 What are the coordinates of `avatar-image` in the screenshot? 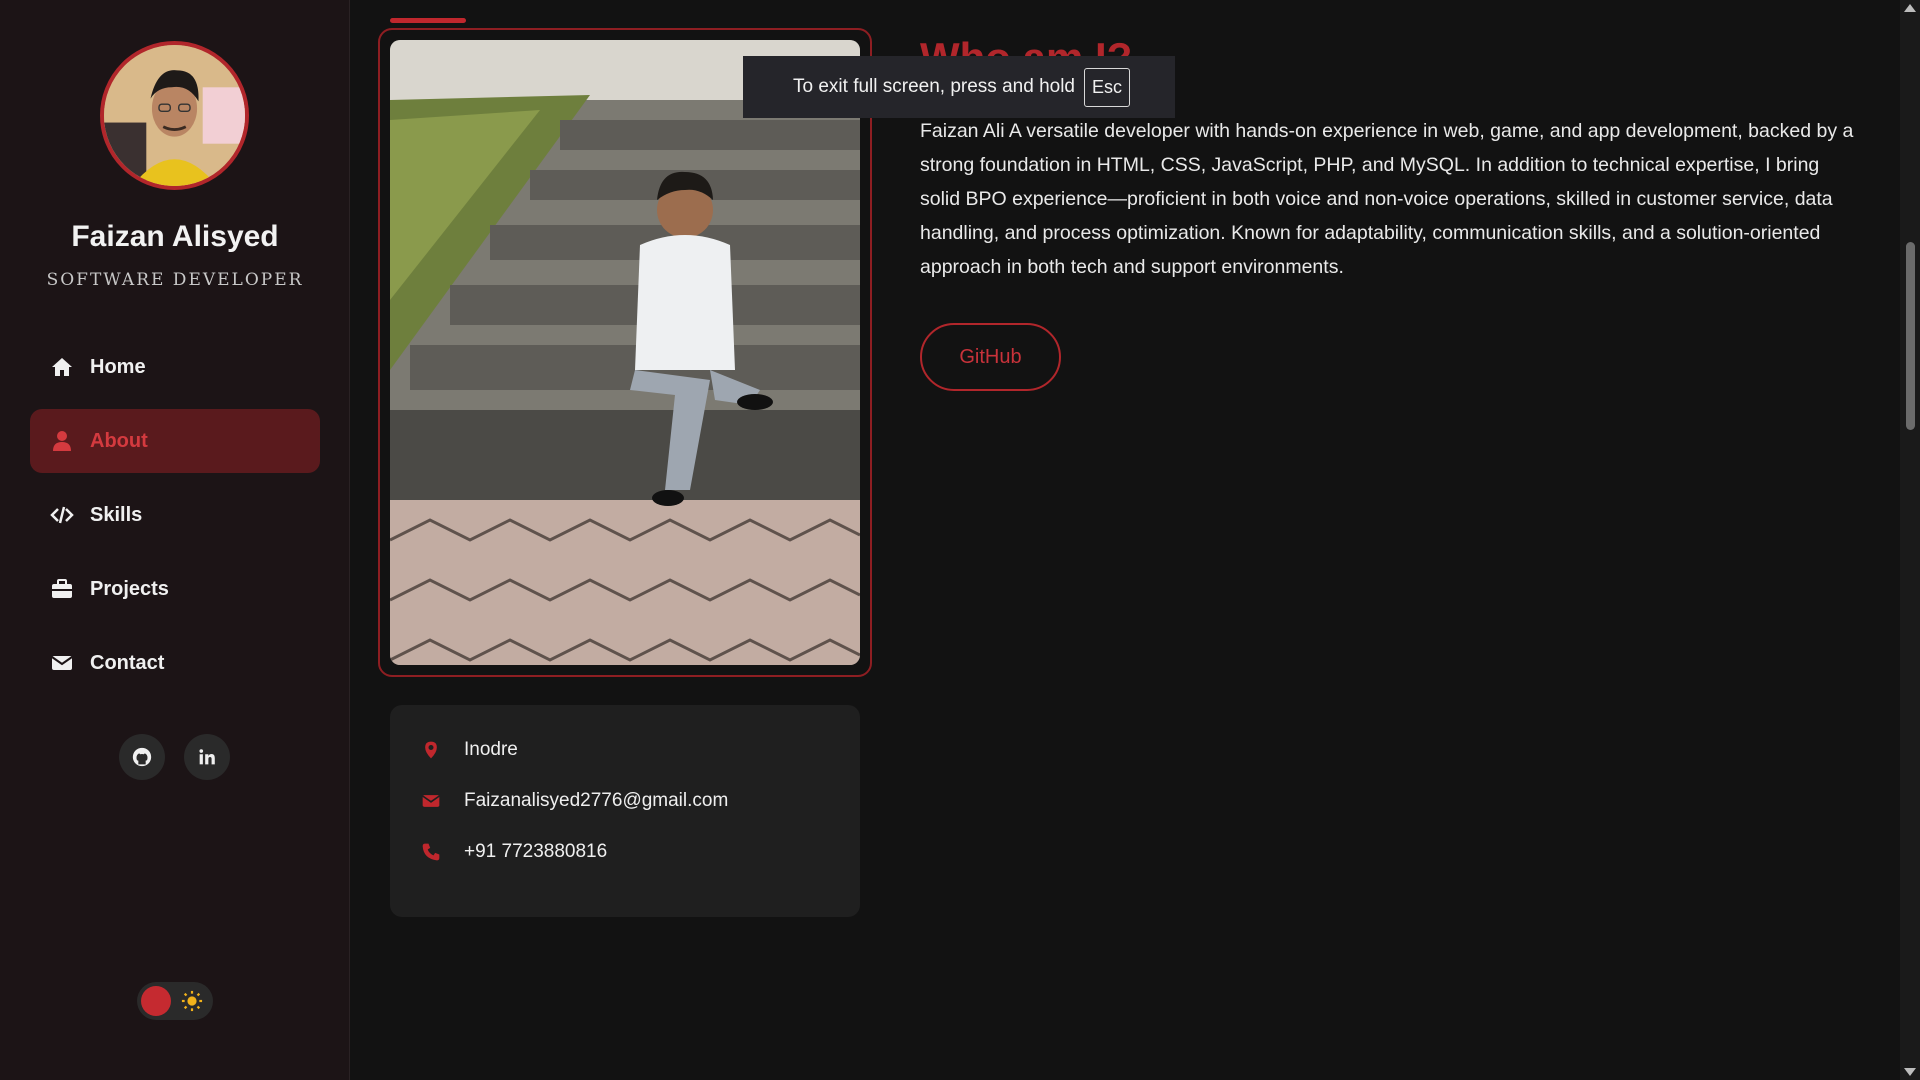 It's located at (174, 115).